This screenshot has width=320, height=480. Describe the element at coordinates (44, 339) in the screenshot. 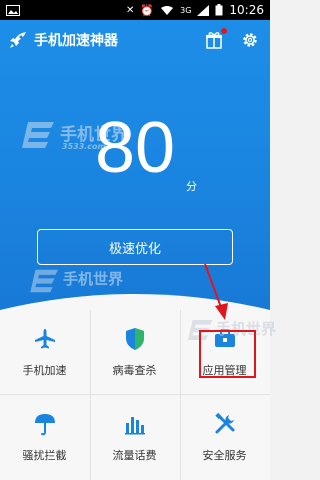

I see `airplane-icon` at that location.